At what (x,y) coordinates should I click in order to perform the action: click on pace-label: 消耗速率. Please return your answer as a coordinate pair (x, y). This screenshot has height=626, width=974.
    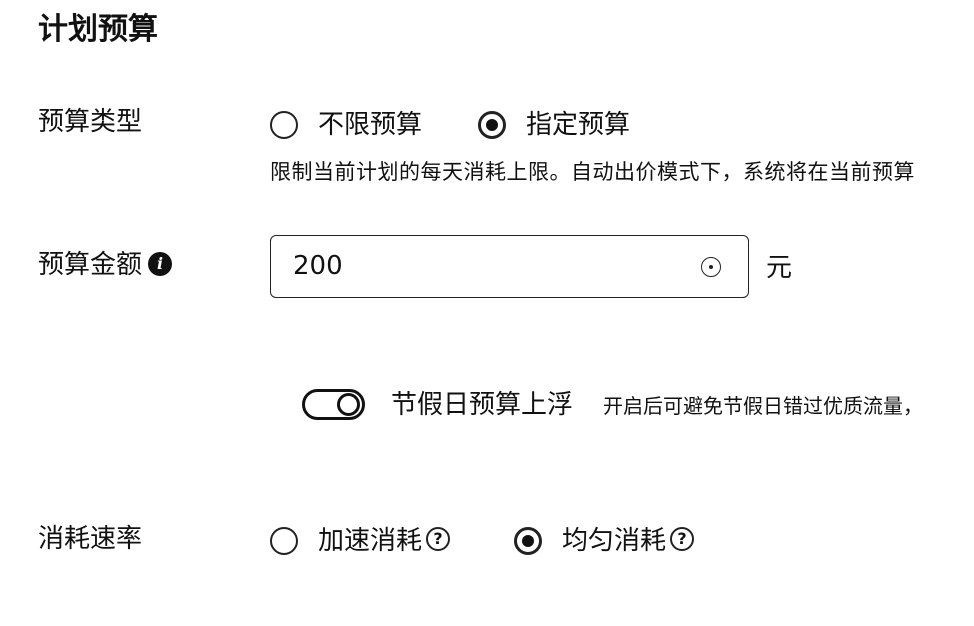
    Looking at the image, I should click on (90, 539).